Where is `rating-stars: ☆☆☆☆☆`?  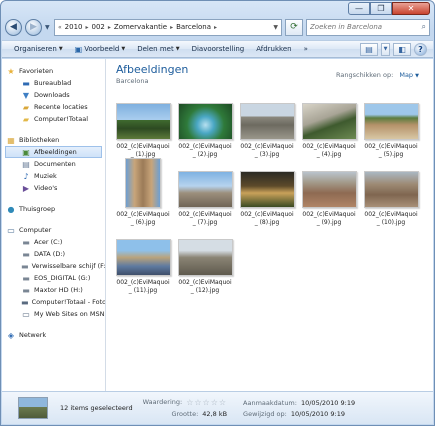
rating-stars: ☆☆☆☆☆ is located at coordinates (206, 402).